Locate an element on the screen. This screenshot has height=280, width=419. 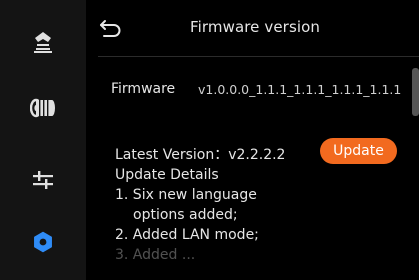
firmware-value: v1.0.0.0_1.1.1_1.1.1_1.1.1_1.1.1 is located at coordinates (300, 89).